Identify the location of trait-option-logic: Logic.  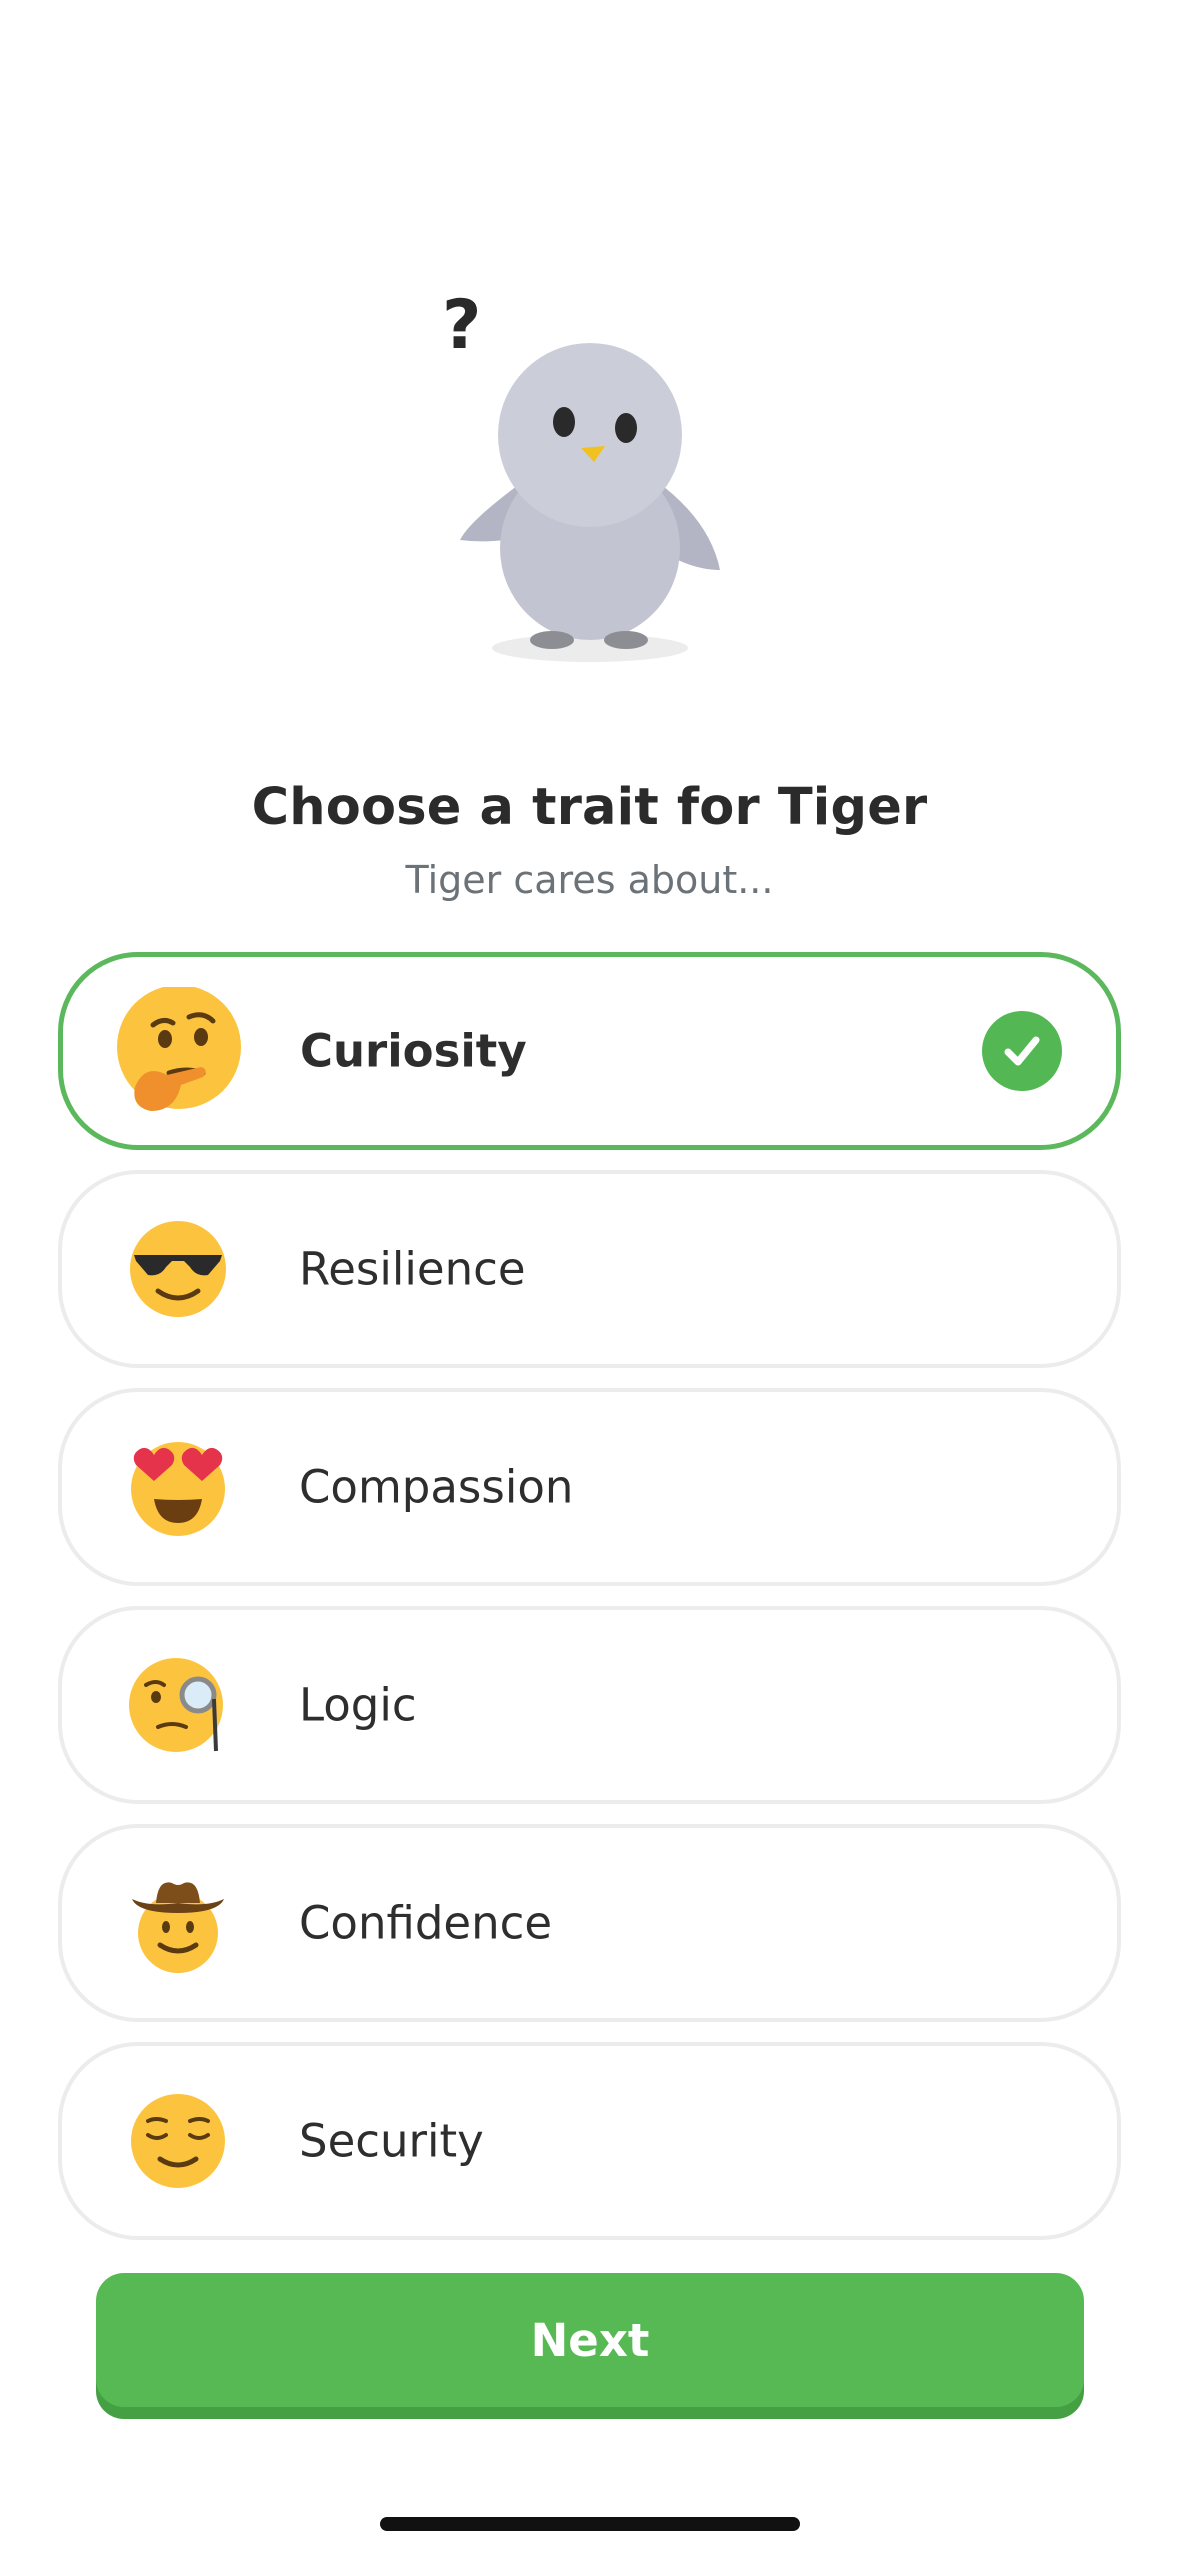
(589, 1705).